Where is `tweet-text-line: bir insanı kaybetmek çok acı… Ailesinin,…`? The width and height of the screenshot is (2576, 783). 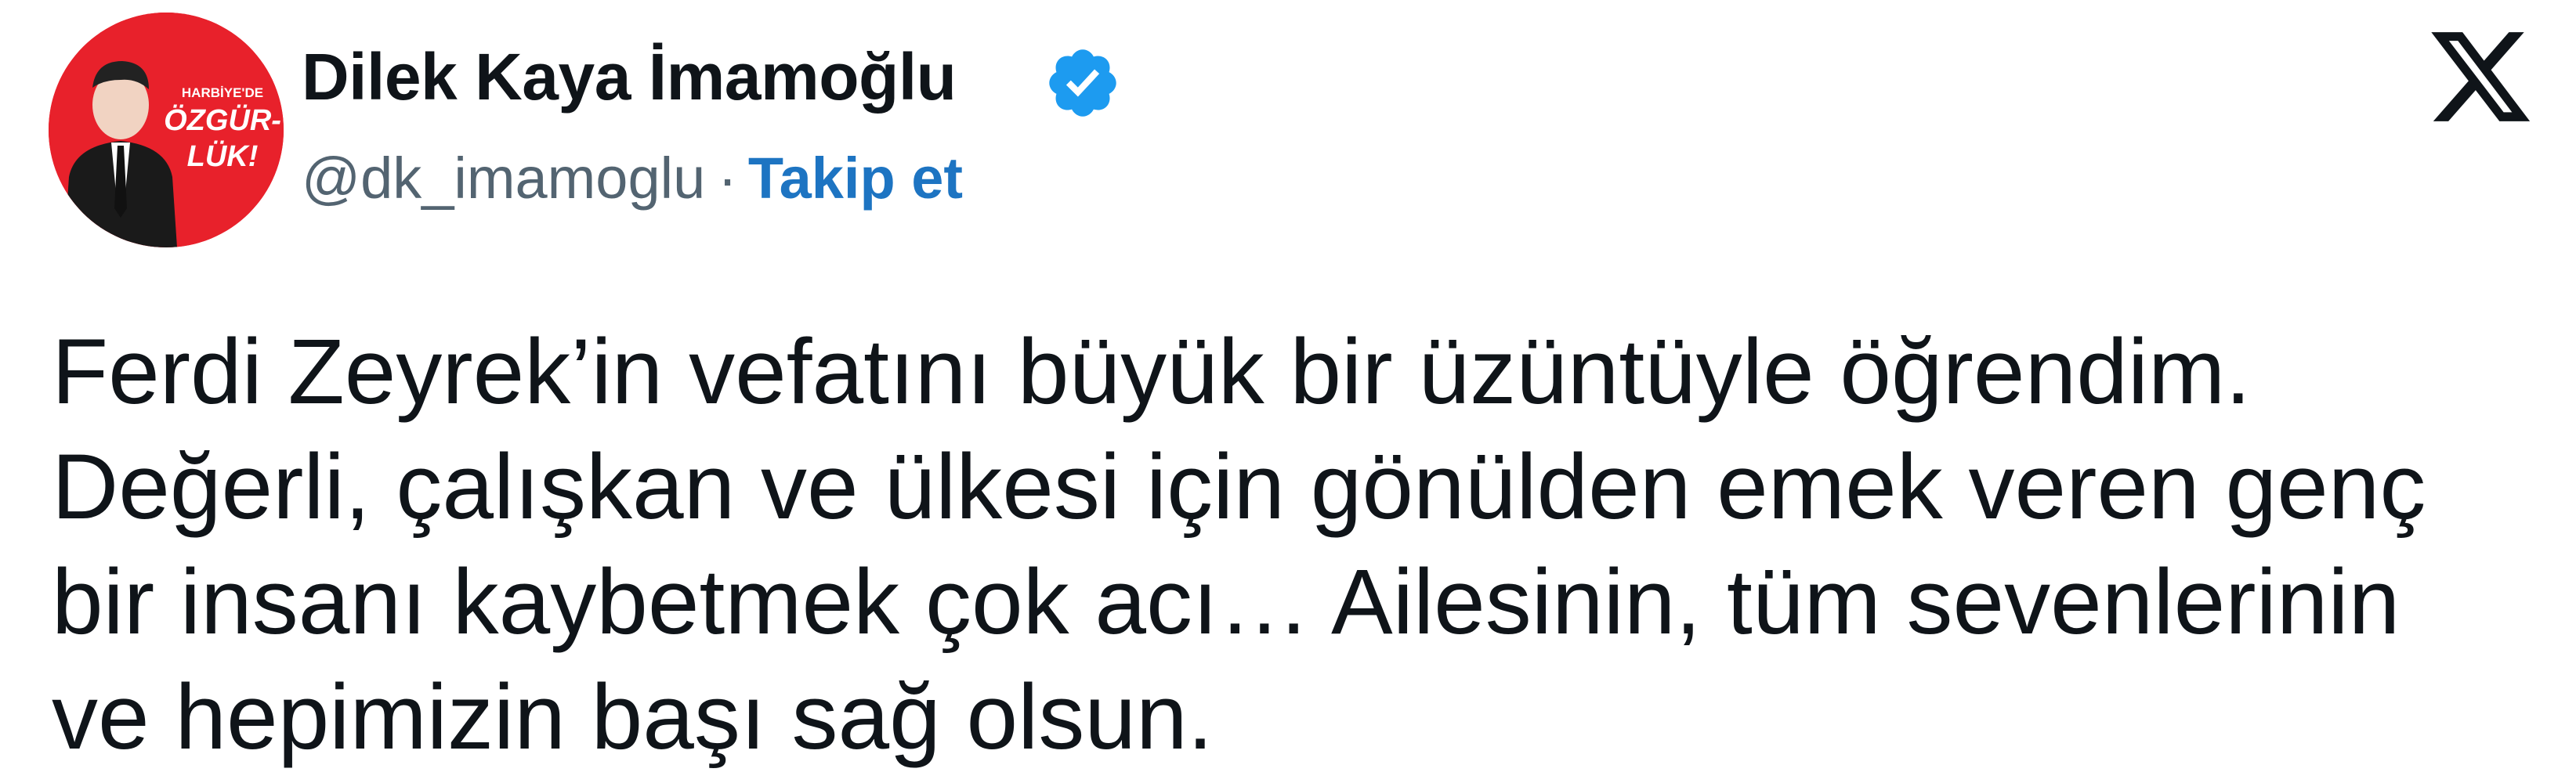
tweet-text-line: bir insanı kaybetmek çok acı… Ailesinin,… is located at coordinates (1226, 602).